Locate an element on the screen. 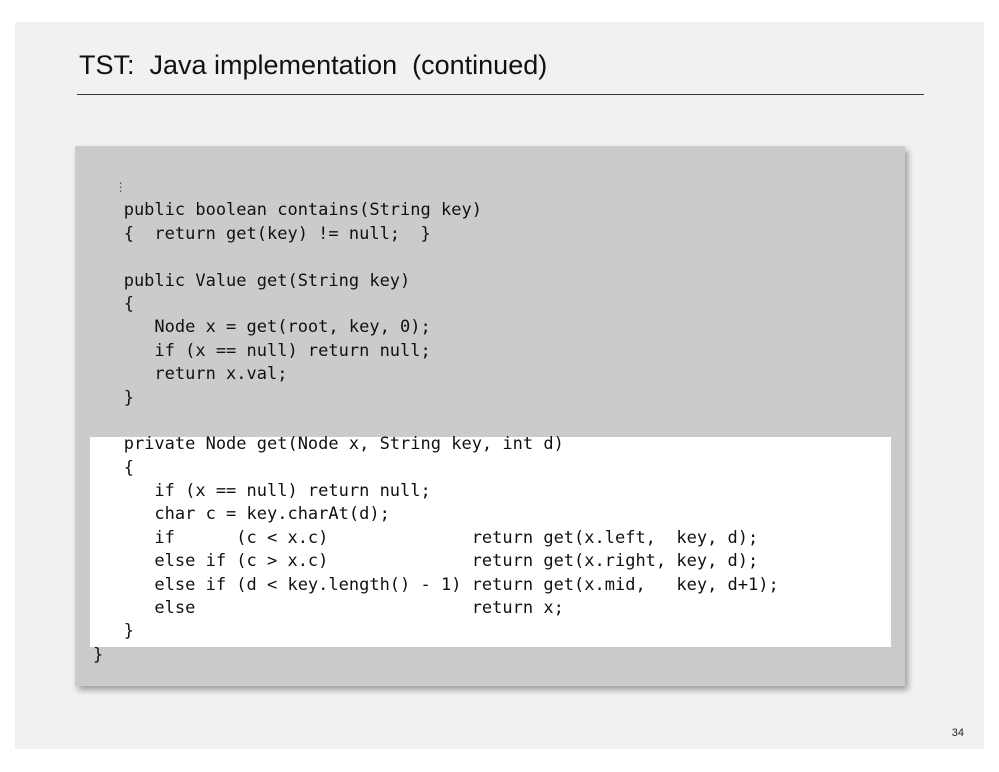 This screenshot has width=999, height=772. code-line: char c = key.charAt(d); is located at coordinates (241, 514).